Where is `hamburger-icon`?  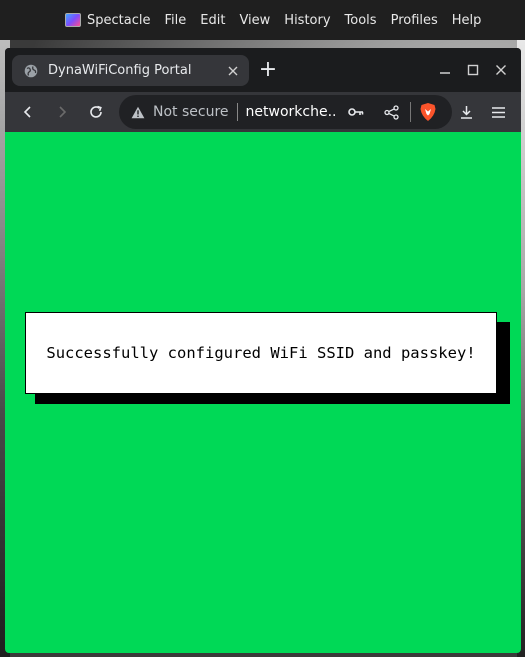
hamburger-icon is located at coordinates (498, 112).